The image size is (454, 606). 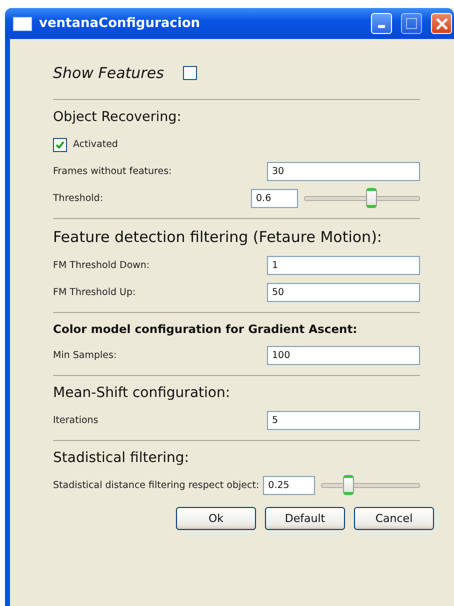 I want to click on section-heading: Color model configuration for Gradient Ascent:, so click(x=205, y=329).